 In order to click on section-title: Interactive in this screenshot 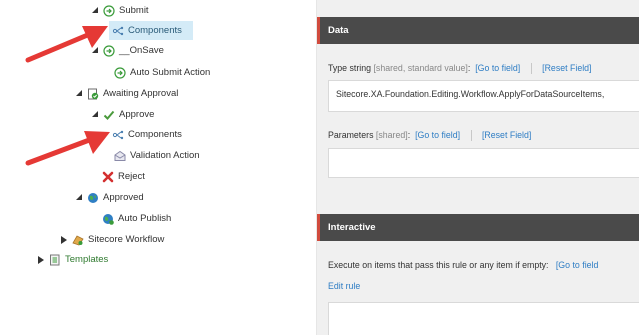, I will do `click(352, 227)`.